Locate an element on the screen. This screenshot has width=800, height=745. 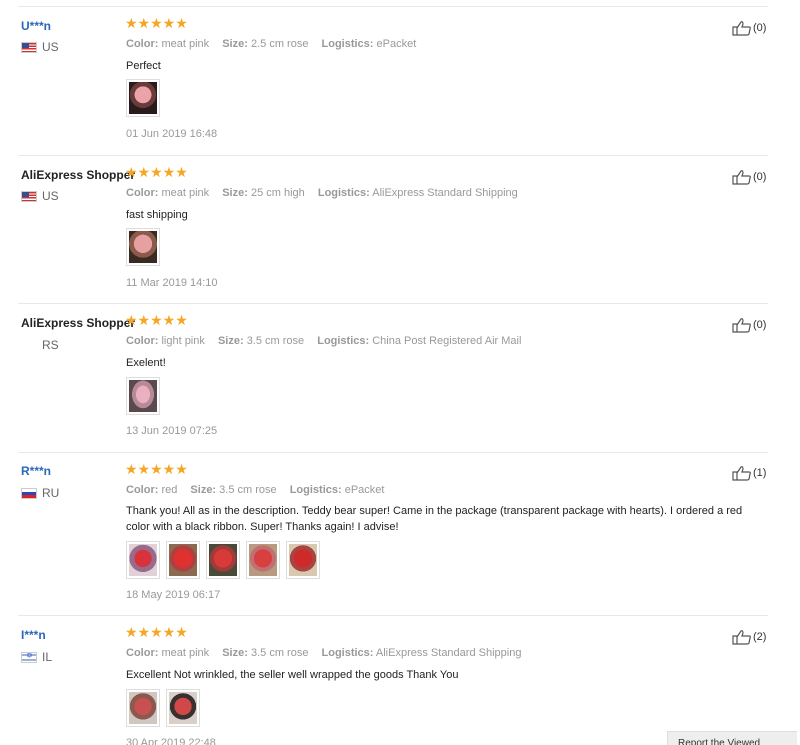
color-value: light pink is located at coordinates (183, 341).